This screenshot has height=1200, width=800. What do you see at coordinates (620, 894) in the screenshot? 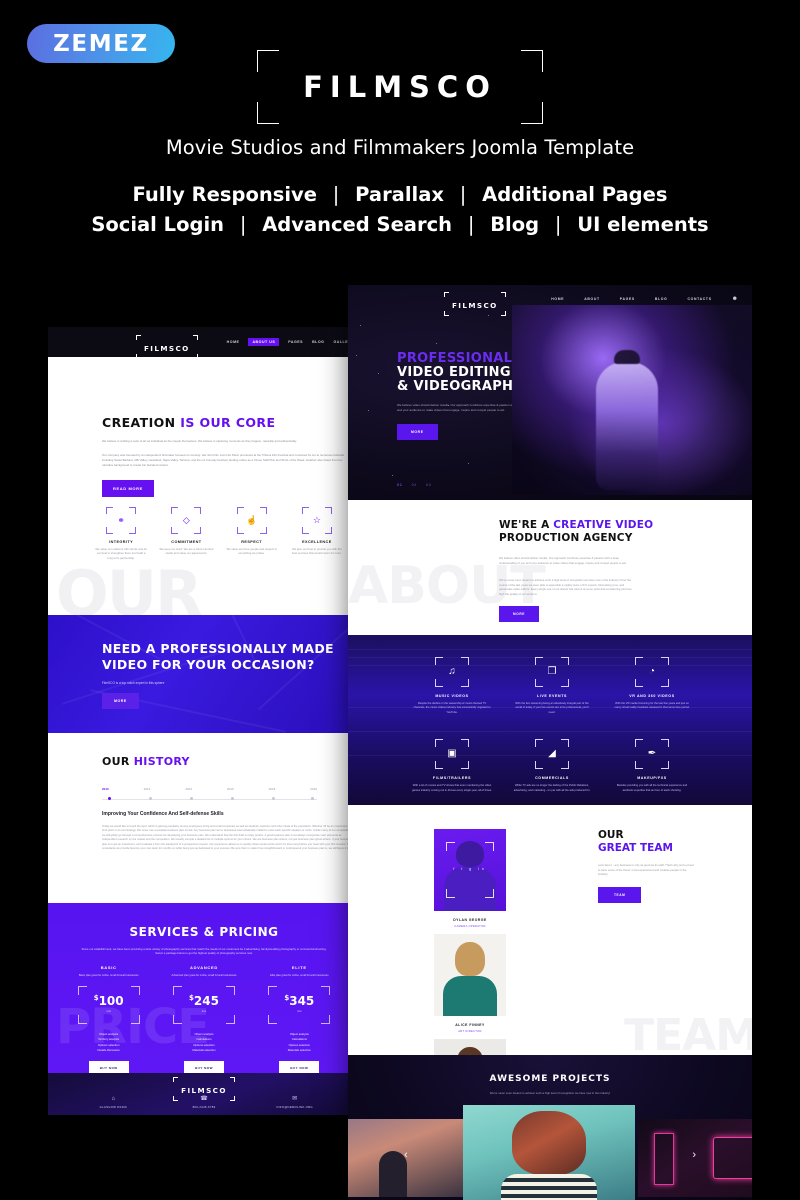
I see `team-button: TEAM` at bounding box center [620, 894].